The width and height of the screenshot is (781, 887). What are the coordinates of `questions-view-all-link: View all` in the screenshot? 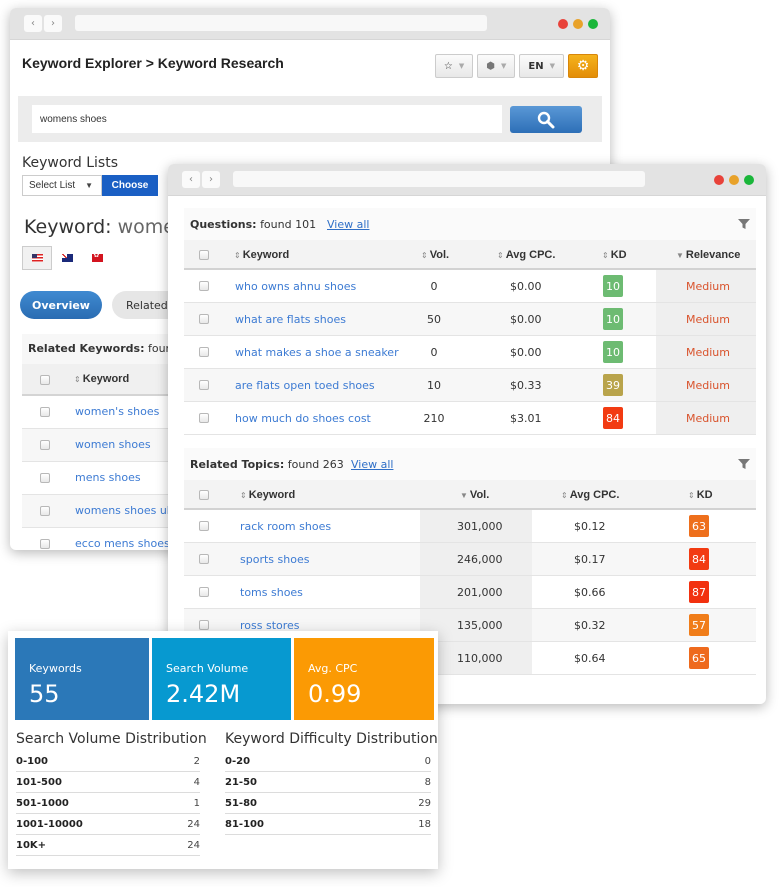 It's located at (348, 224).